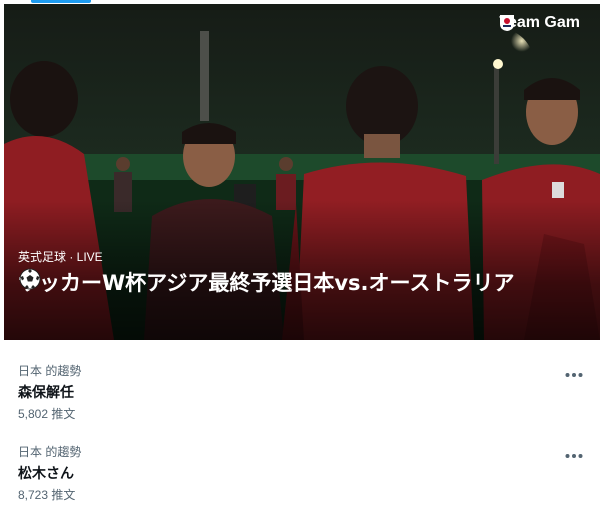 This screenshot has width=606, height=525. What do you see at coordinates (47, 495) in the screenshot?
I see `trend-count: 8,723 推文` at bounding box center [47, 495].